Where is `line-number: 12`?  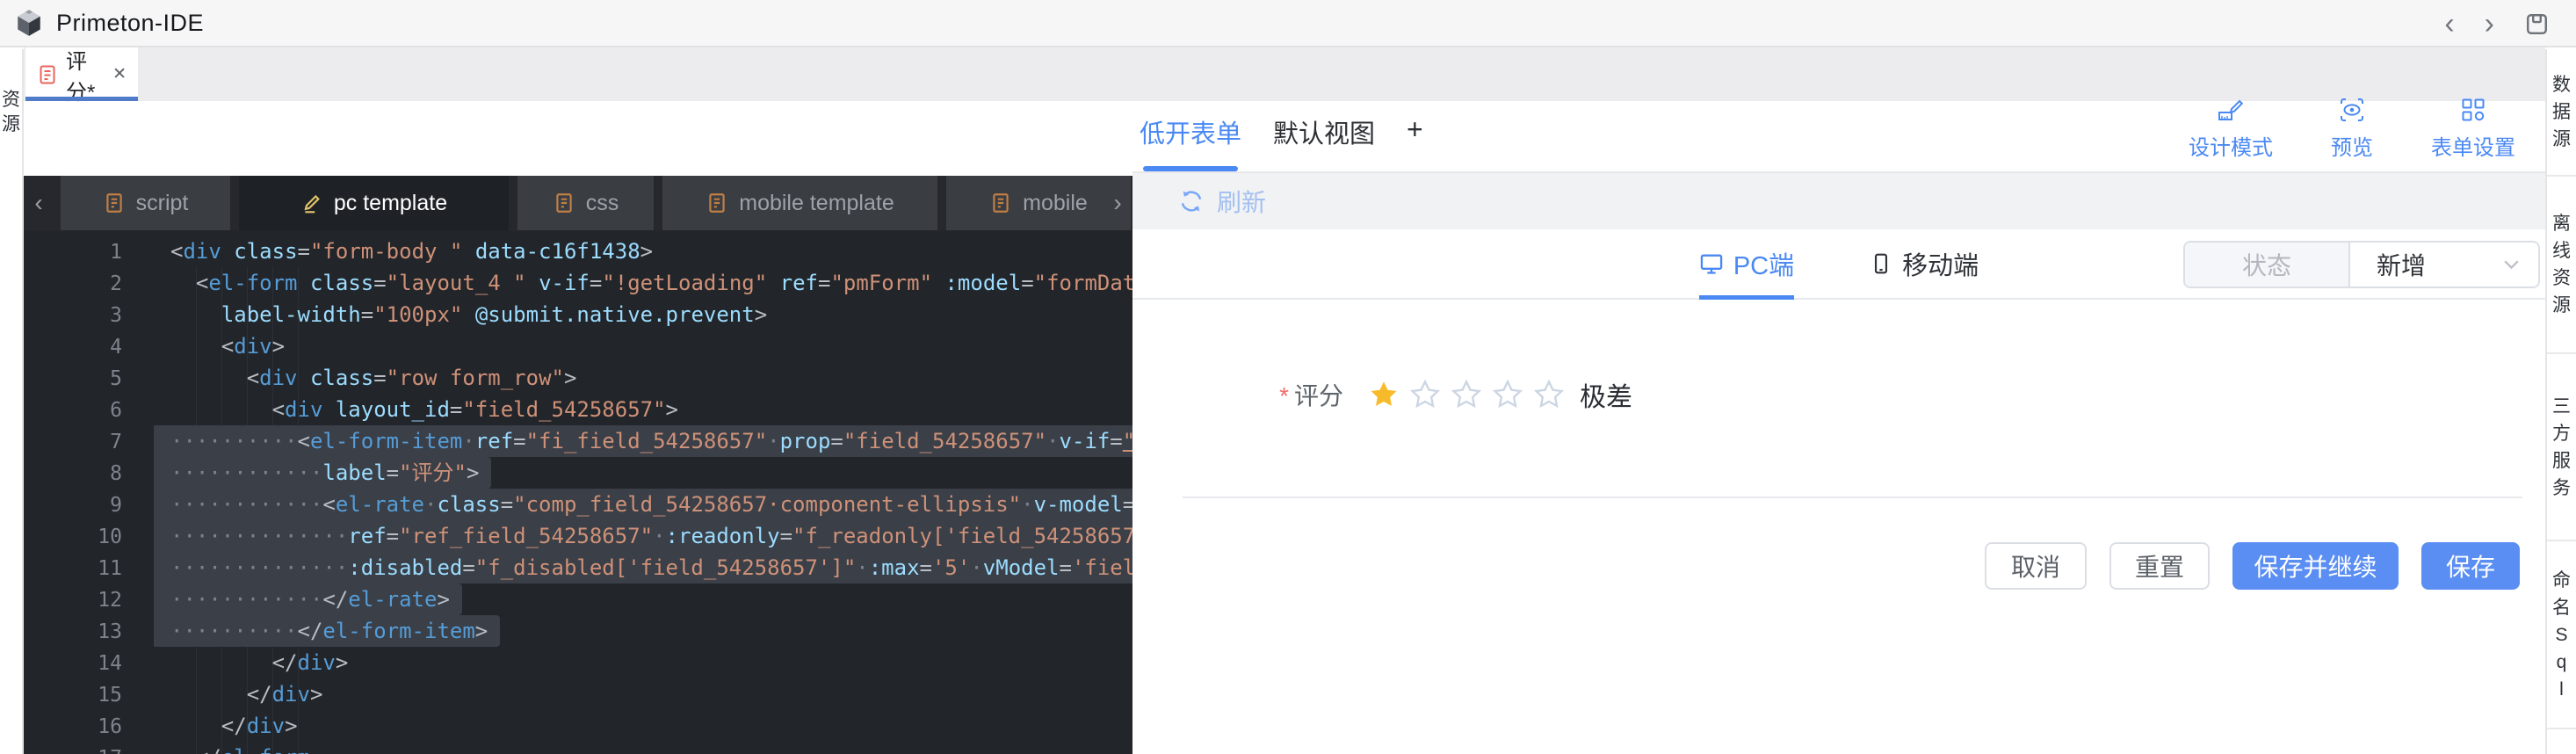 line-number: 12 is located at coordinates (110, 601).